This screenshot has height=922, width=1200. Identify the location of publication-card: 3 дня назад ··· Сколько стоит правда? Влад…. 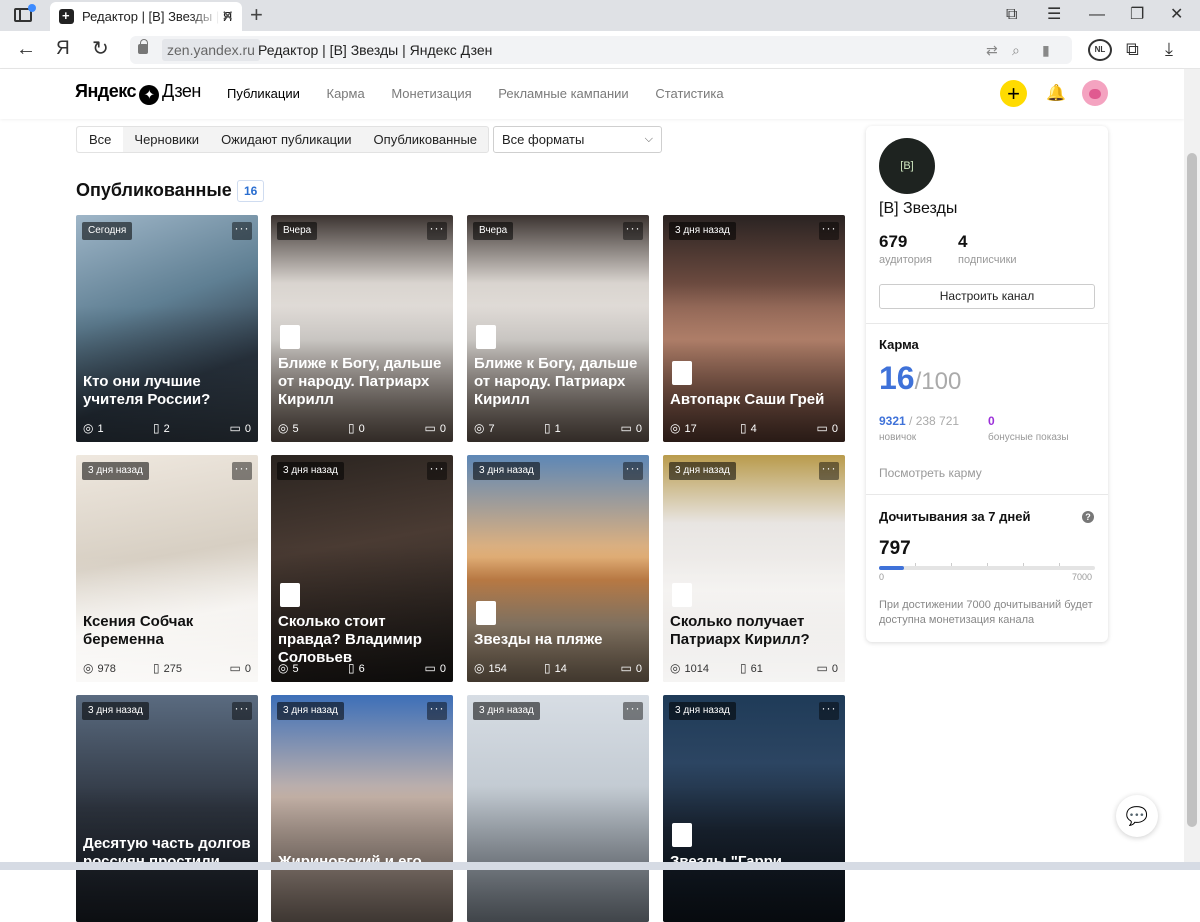
(362, 568).